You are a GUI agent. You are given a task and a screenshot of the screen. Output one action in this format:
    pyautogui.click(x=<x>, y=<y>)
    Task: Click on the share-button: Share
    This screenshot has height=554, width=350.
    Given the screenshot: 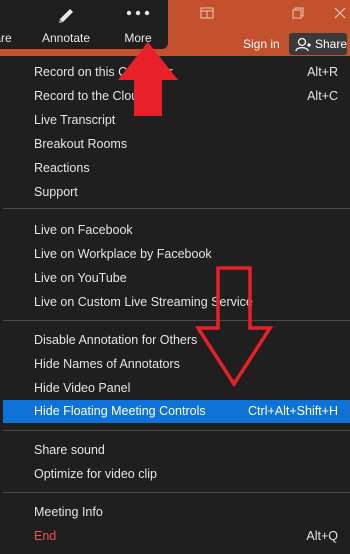 What is the action you would take?
    pyautogui.click(x=318, y=44)
    